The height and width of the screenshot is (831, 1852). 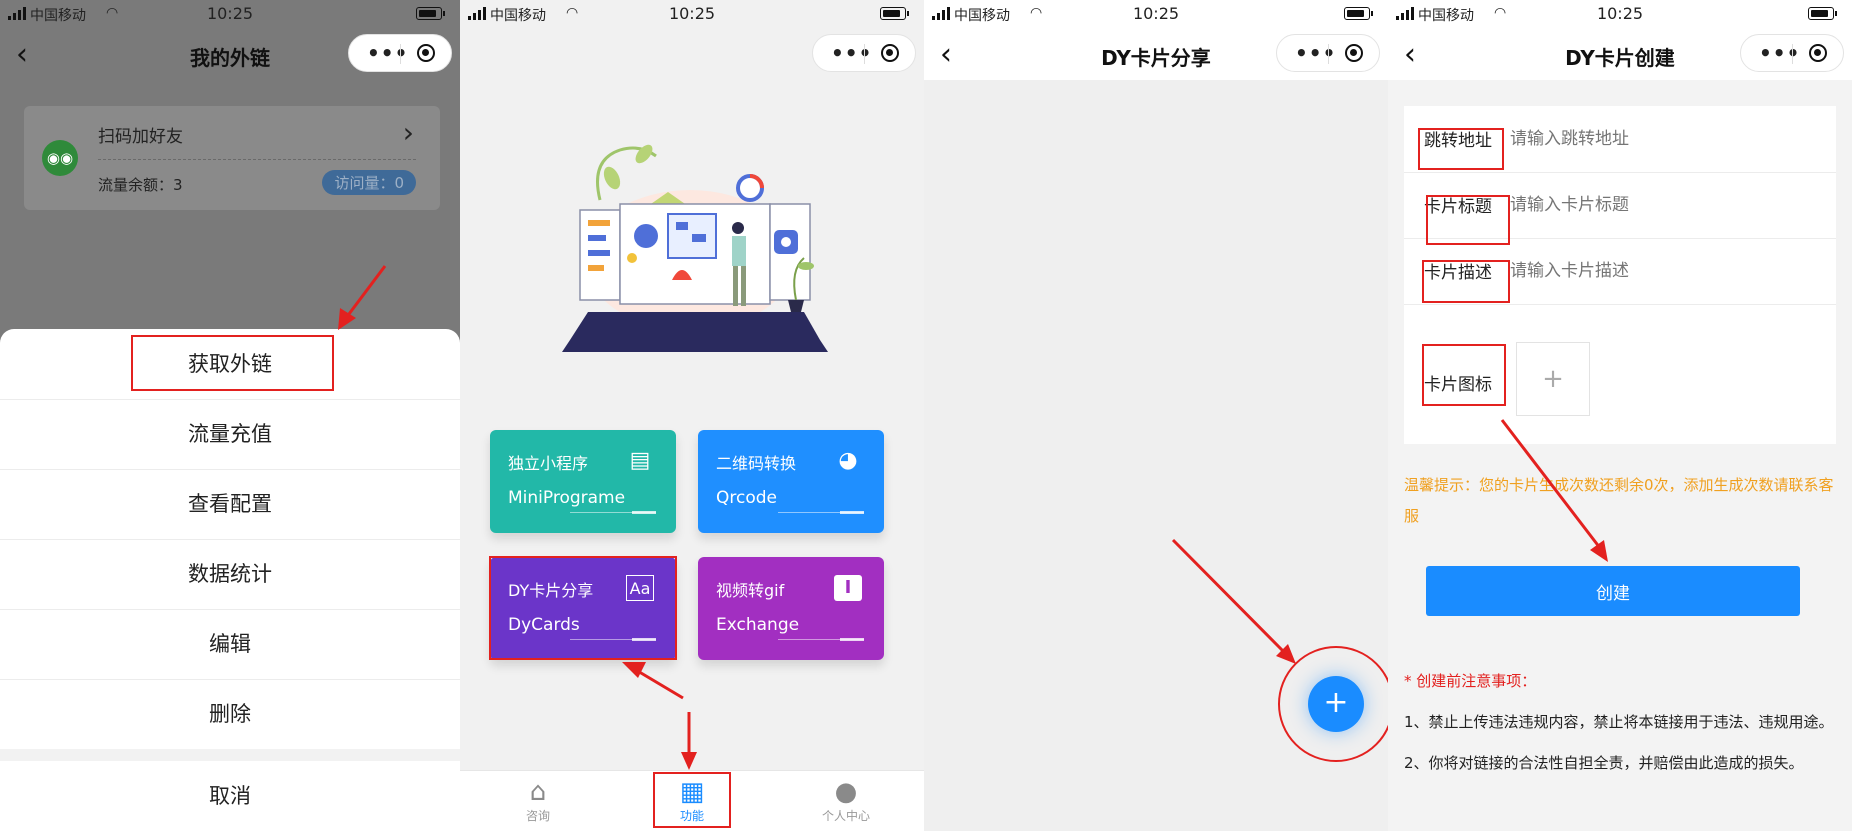 What do you see at coordinates (1156, 55) in the screenshot?
I see `nav-bar: ‹ DY卡片分享 •••` at bounding box center [1156, 55].